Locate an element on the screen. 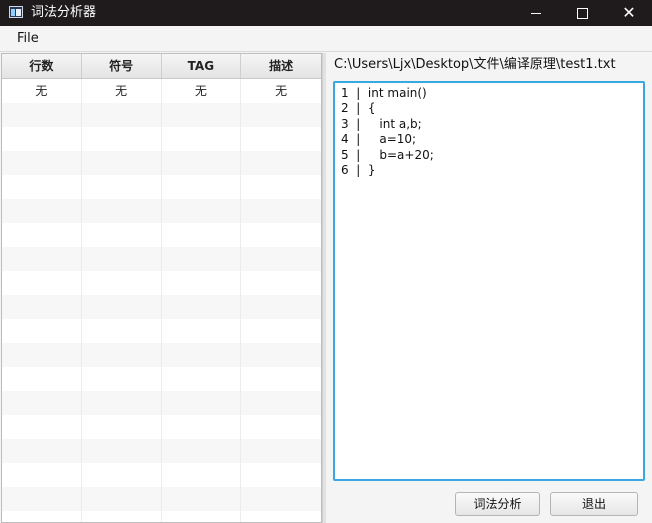 The height and width of the screenshot is (523, 652). column-header-description: 描述 is located at coordinates (281, 66).